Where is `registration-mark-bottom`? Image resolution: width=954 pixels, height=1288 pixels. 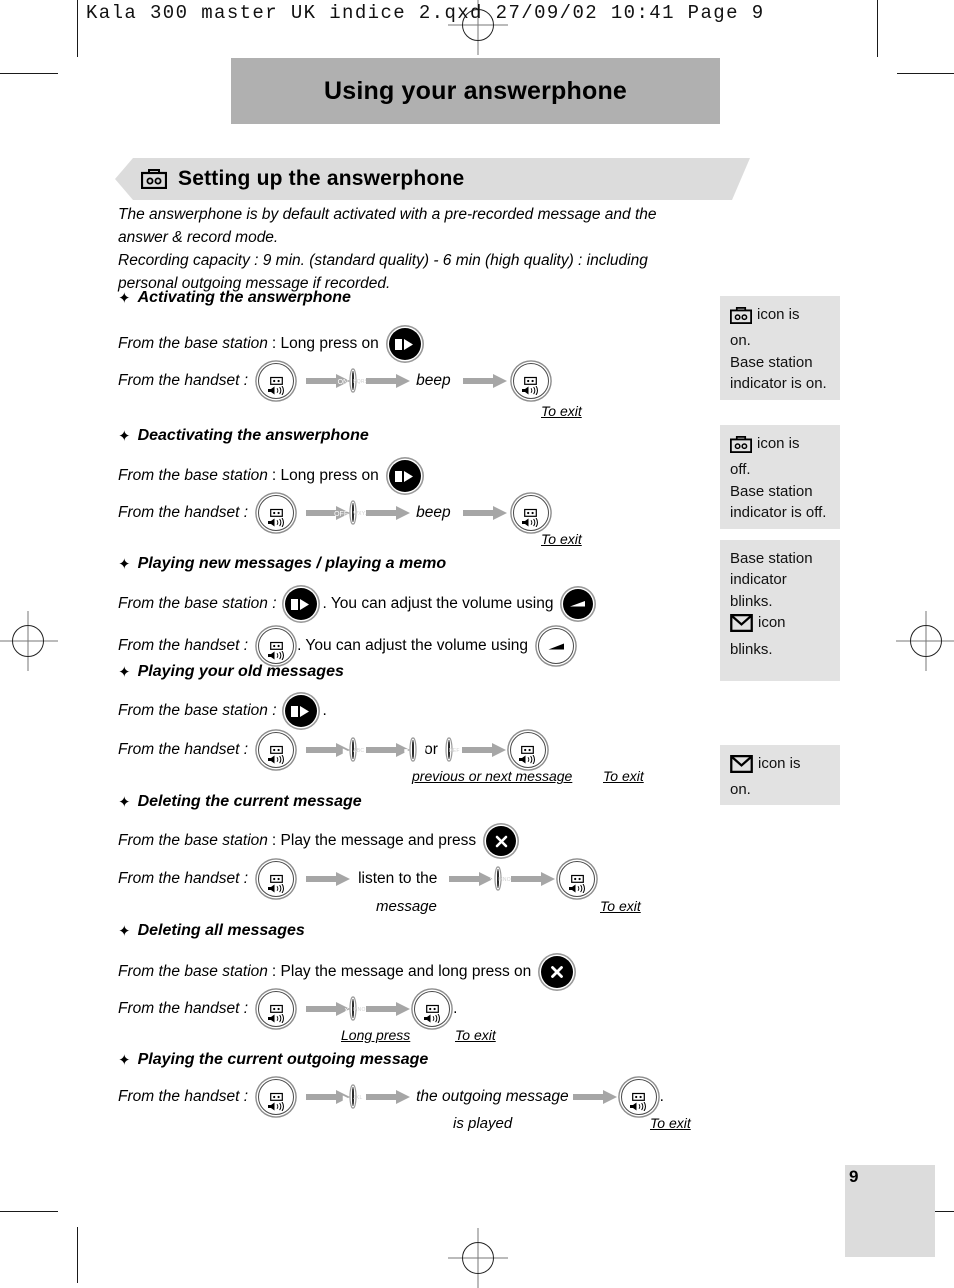
registration-mark-bottom is located at coordinates (478, 1258).